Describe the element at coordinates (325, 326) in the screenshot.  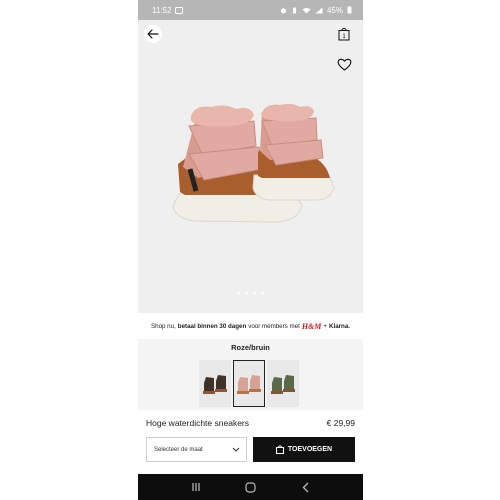
I see `promo-plus: +` at that location.